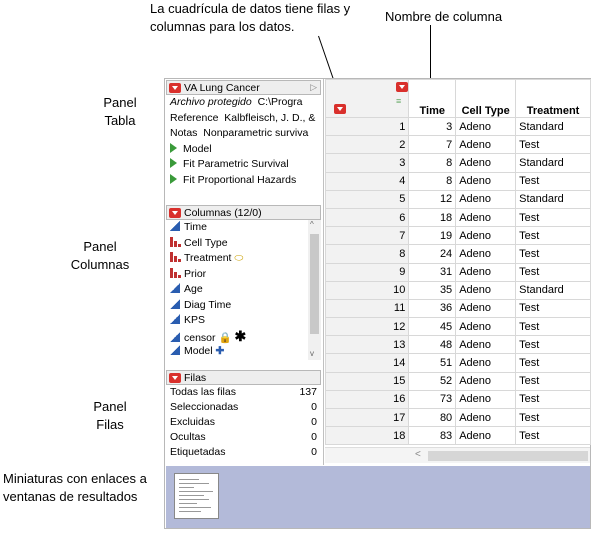 This screenshot has width=593, height=536. I want to click on cell-time: 3, so click(432, 126).